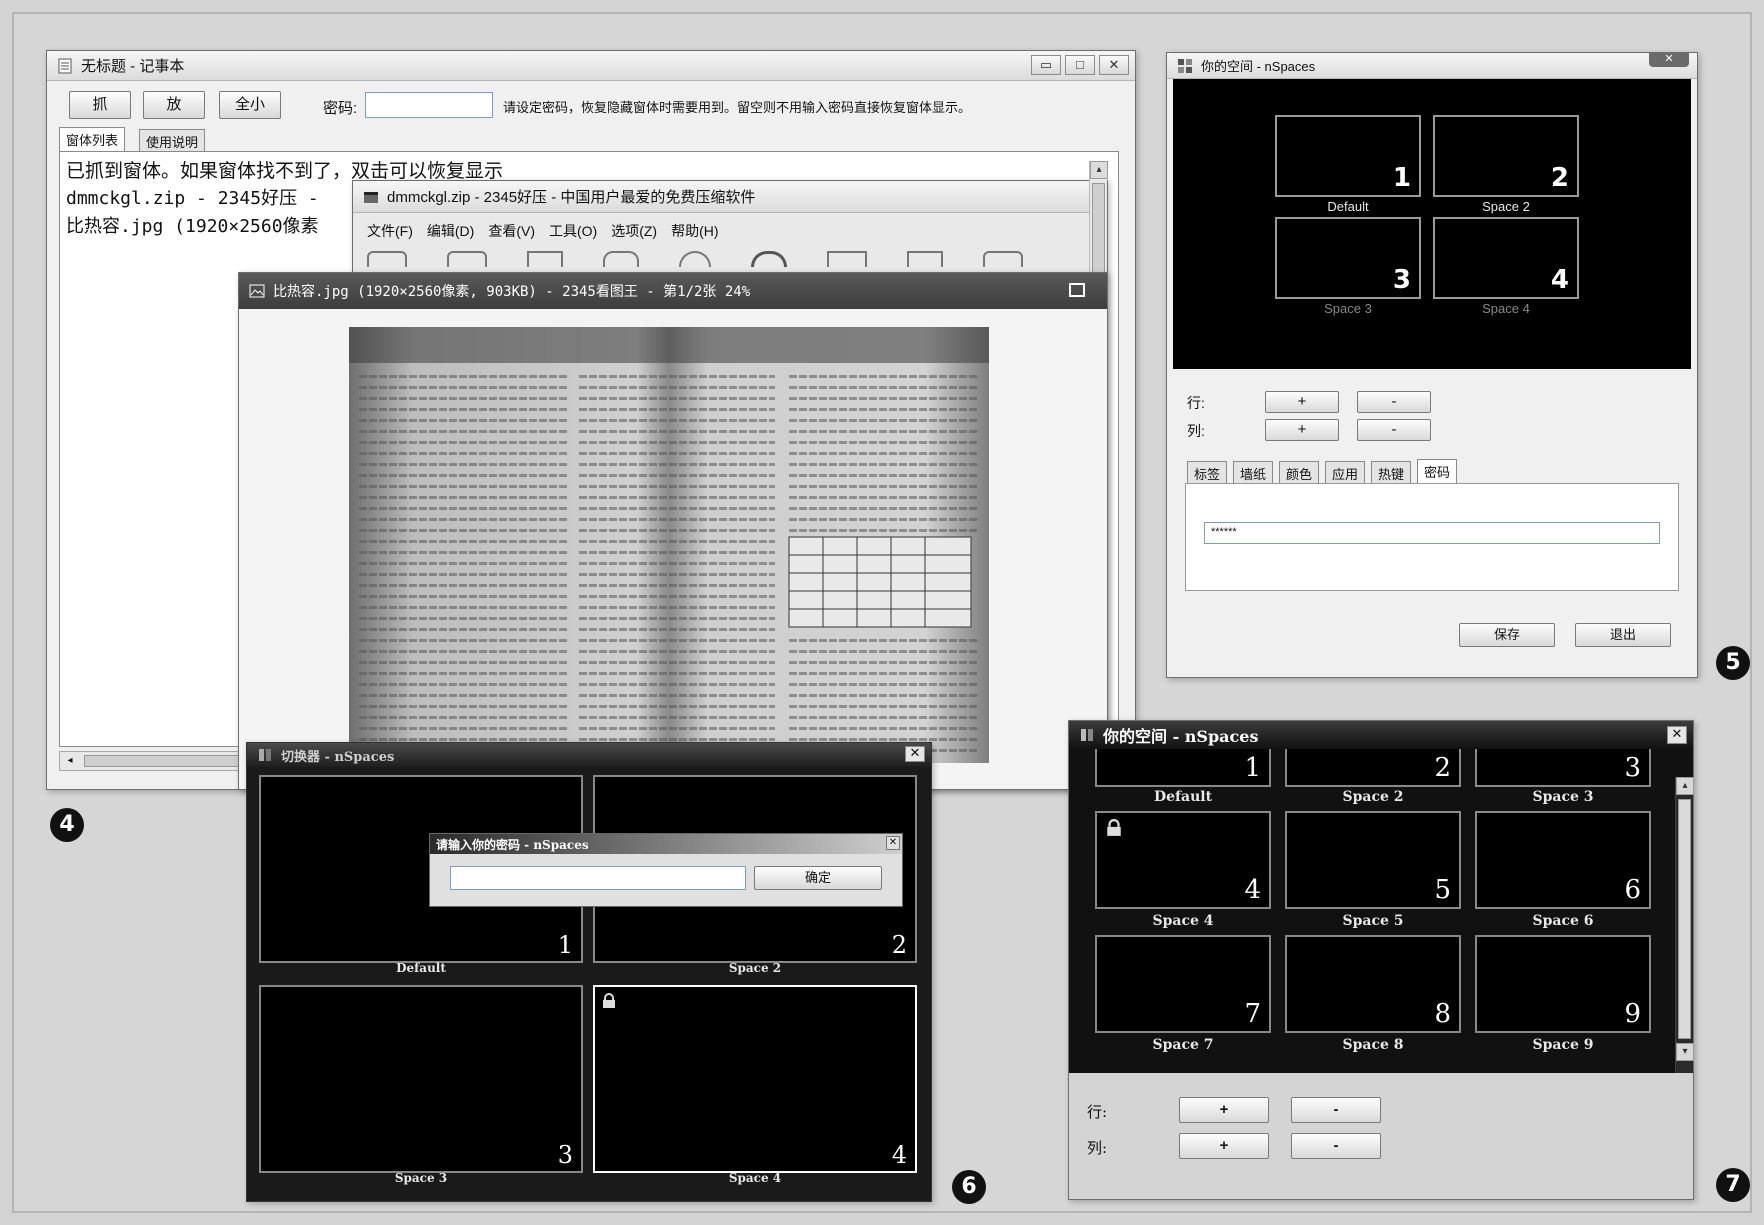  I want to click on space-label: Space 9, so click(1563, 1045).